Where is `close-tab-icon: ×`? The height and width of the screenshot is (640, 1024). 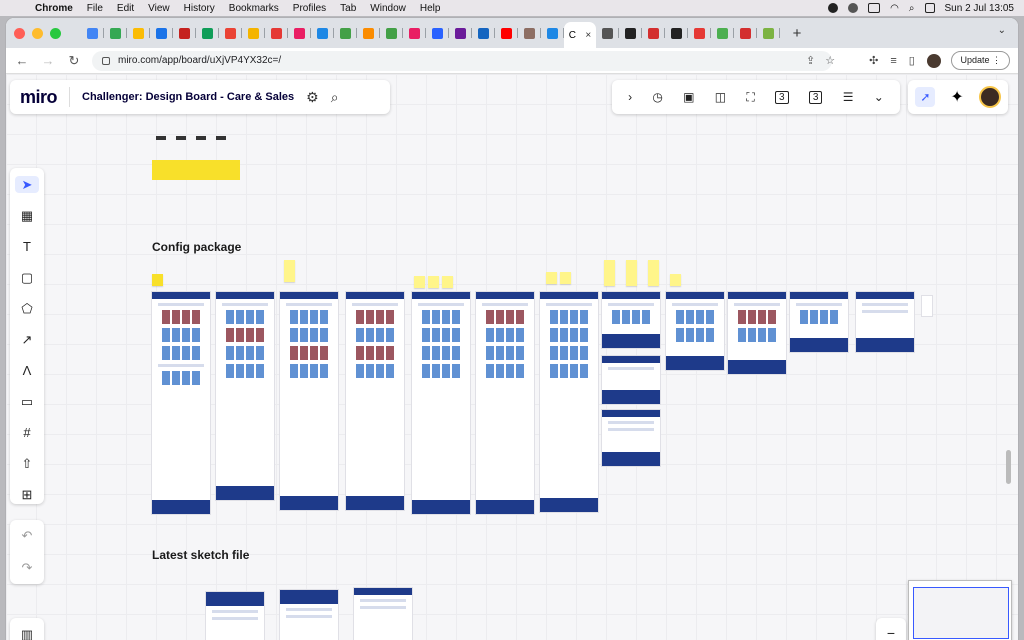 close-tab-icon: × is located at coordinates (588, 35).